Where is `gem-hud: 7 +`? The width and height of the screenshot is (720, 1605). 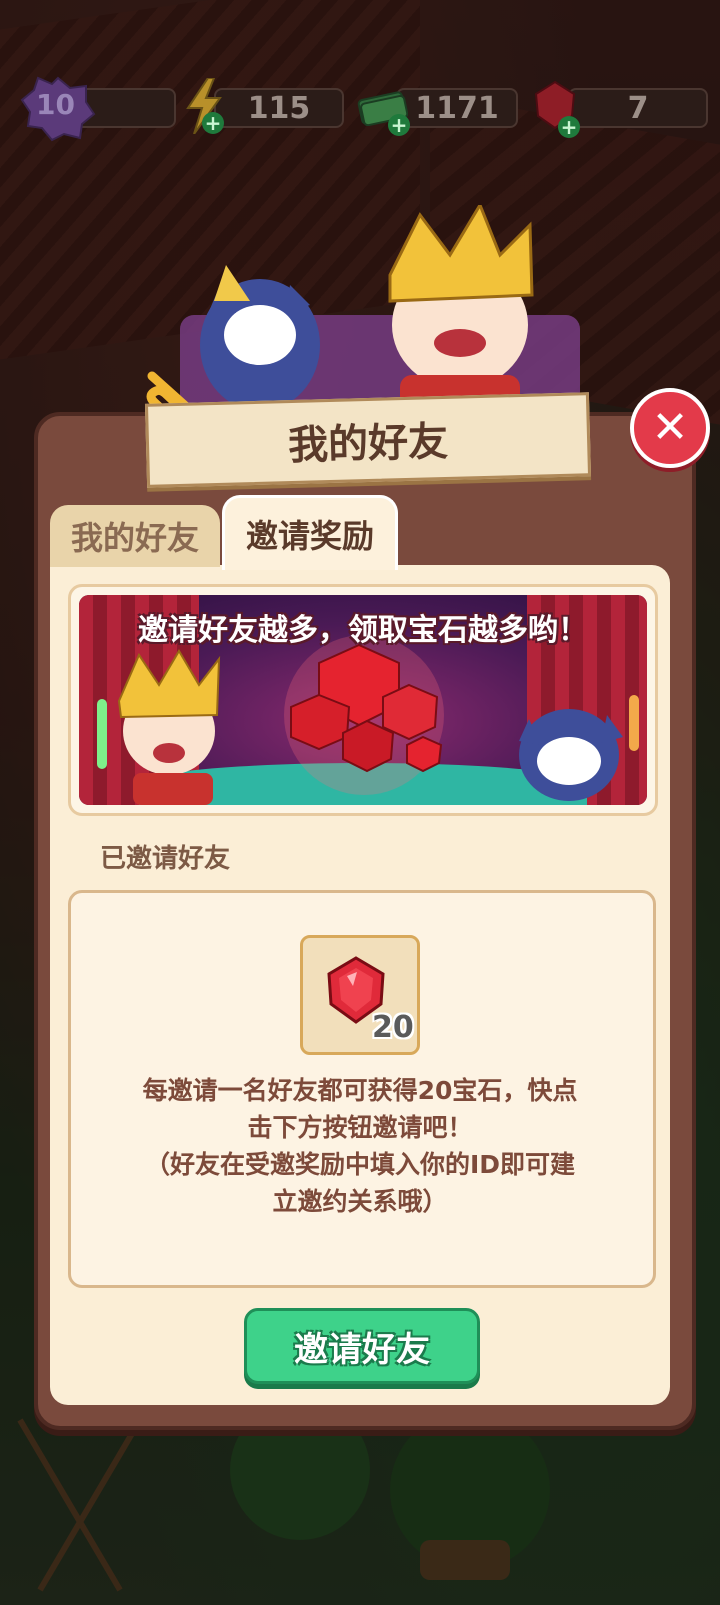 gem-hud: 7 + is located at coordinates (620, 109).